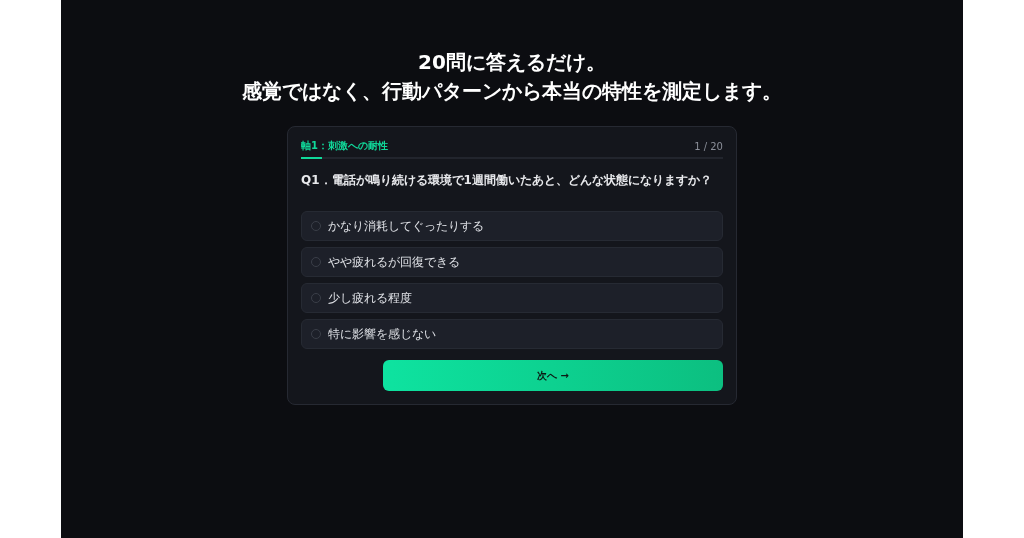  What do you see at coordinates (512, 226) in the screenshot?
I see `answer-option: かなり消耗してぐったりする` at bounding box center [512, 226].